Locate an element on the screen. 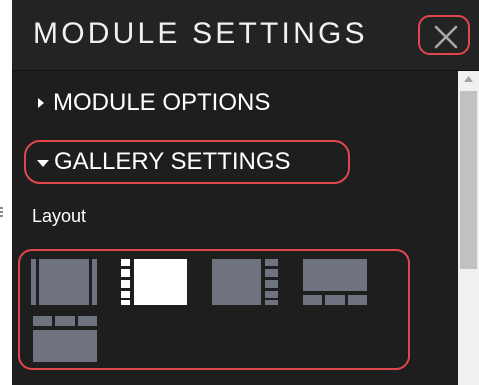 This screenshot has width=479, height=385. vertical-scrollbar is located at coordinates (468, 228).